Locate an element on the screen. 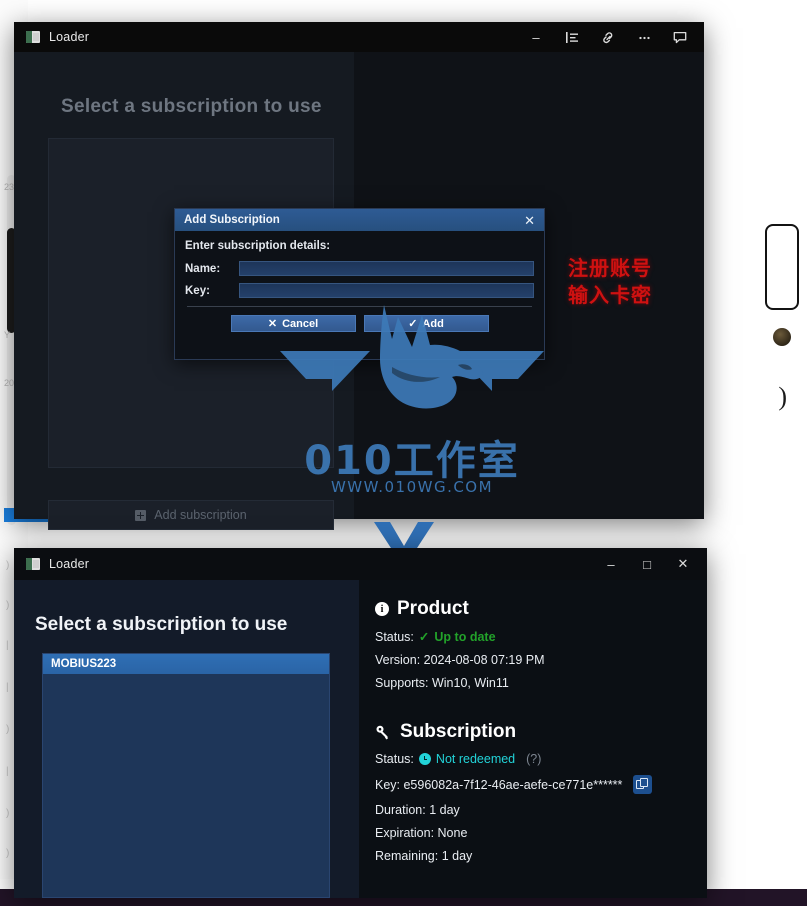 Image resolution: width=807 pixels, height=906 pixels. add-subscription-button: Add subscription is located at coordinates (191, 515).